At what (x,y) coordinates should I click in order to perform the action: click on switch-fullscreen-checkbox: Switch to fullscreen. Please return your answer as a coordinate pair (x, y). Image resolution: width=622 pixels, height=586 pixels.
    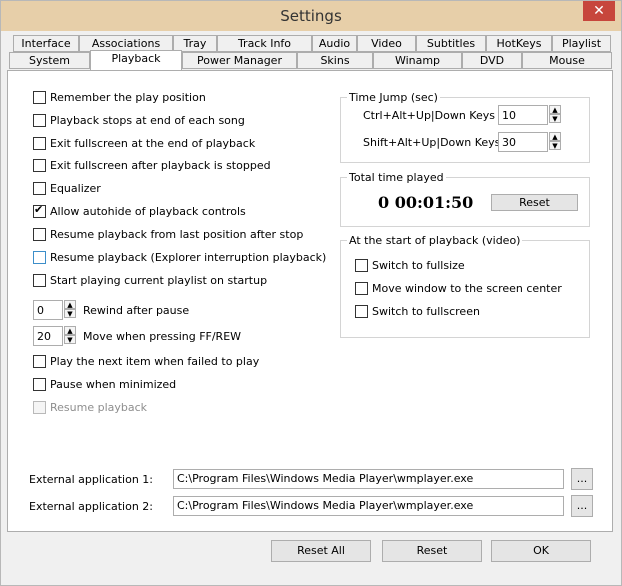
    Looking at the image, I should click on (417, 312).